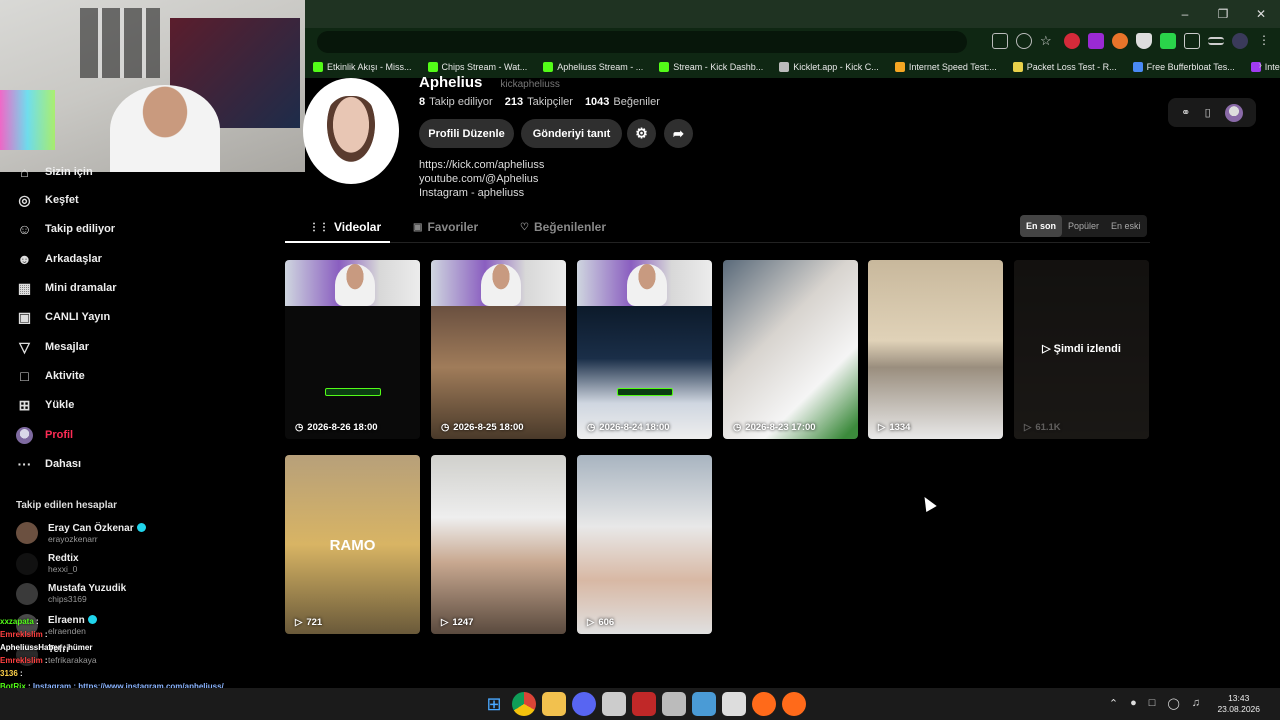  Describe the element at coordinates (71, 594) in the screenshot. I see `following-account: Mustafa Yuzudik chips3169` at that location.